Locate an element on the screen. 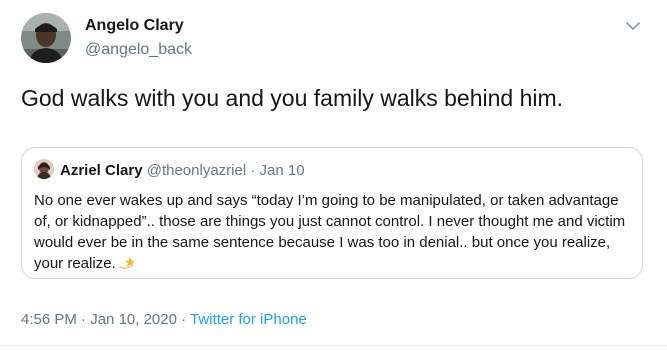  quoted-author-name: Azriel Clary is located at coordinates (101, 170).